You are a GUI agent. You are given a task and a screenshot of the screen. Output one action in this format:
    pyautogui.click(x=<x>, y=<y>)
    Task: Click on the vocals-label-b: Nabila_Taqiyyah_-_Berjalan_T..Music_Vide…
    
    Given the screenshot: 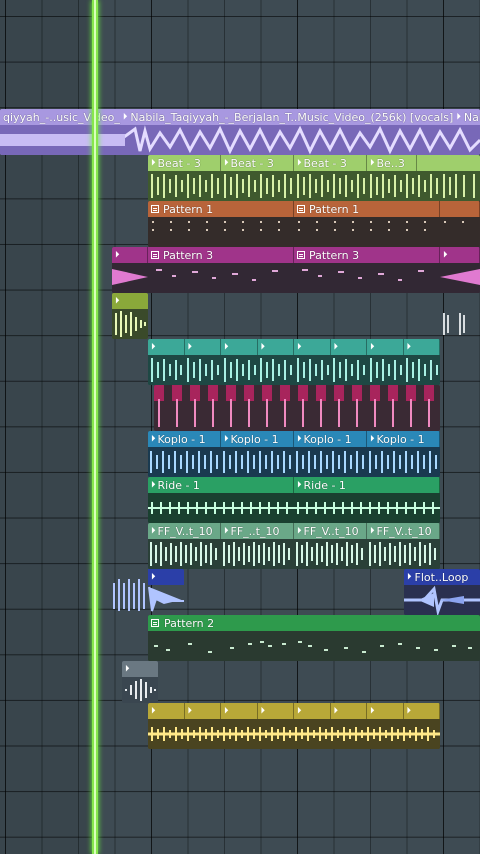 What is the action you would take?
    pyautogui.click(x=292, y=117)
    